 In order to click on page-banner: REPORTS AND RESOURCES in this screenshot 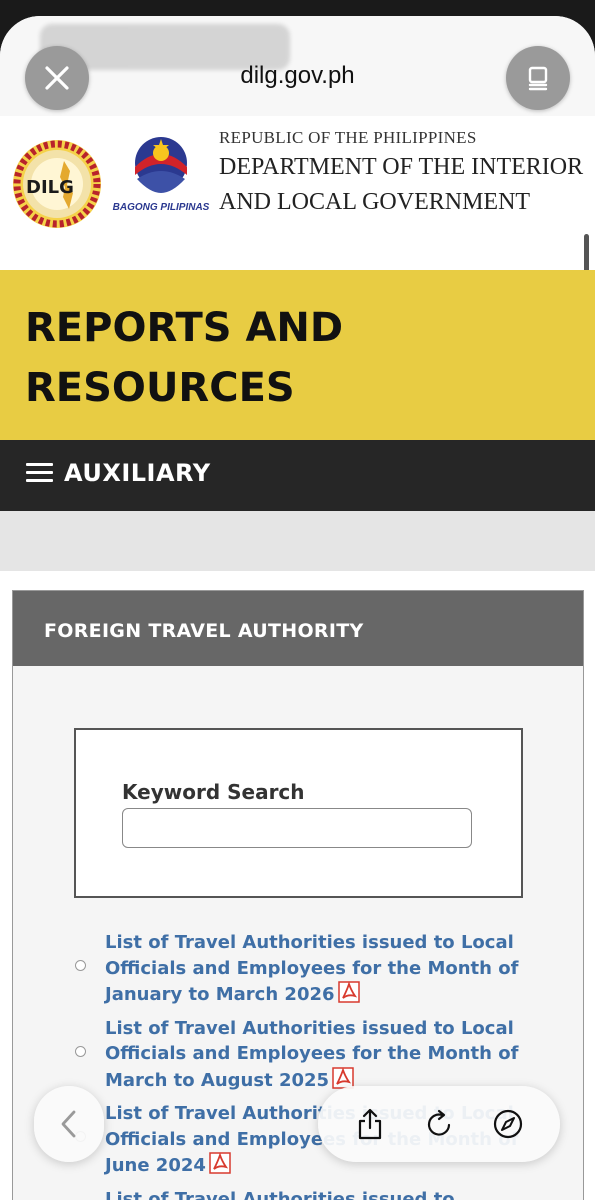, I will do `click(297, 355)`.